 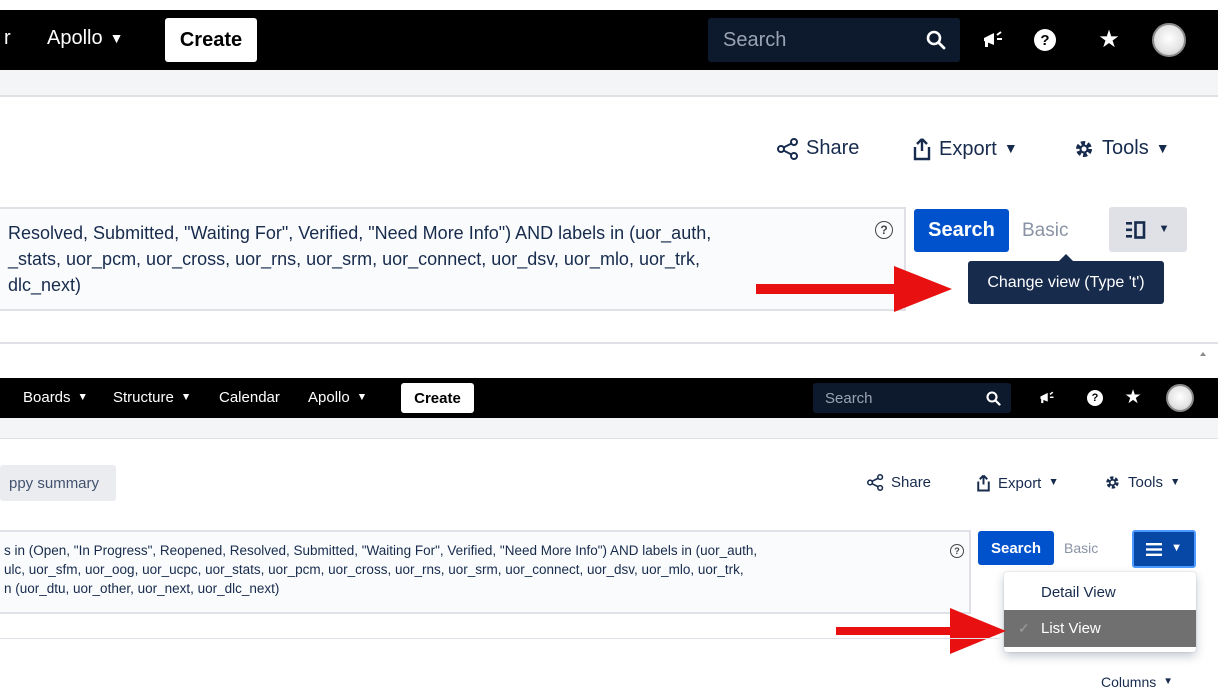 I want to click on detail-view-icon, so click(x=1136, y=229).